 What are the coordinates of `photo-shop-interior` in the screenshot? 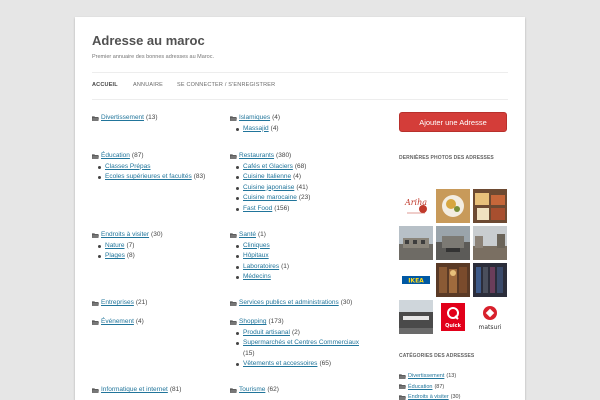 It's located at (453, 280).